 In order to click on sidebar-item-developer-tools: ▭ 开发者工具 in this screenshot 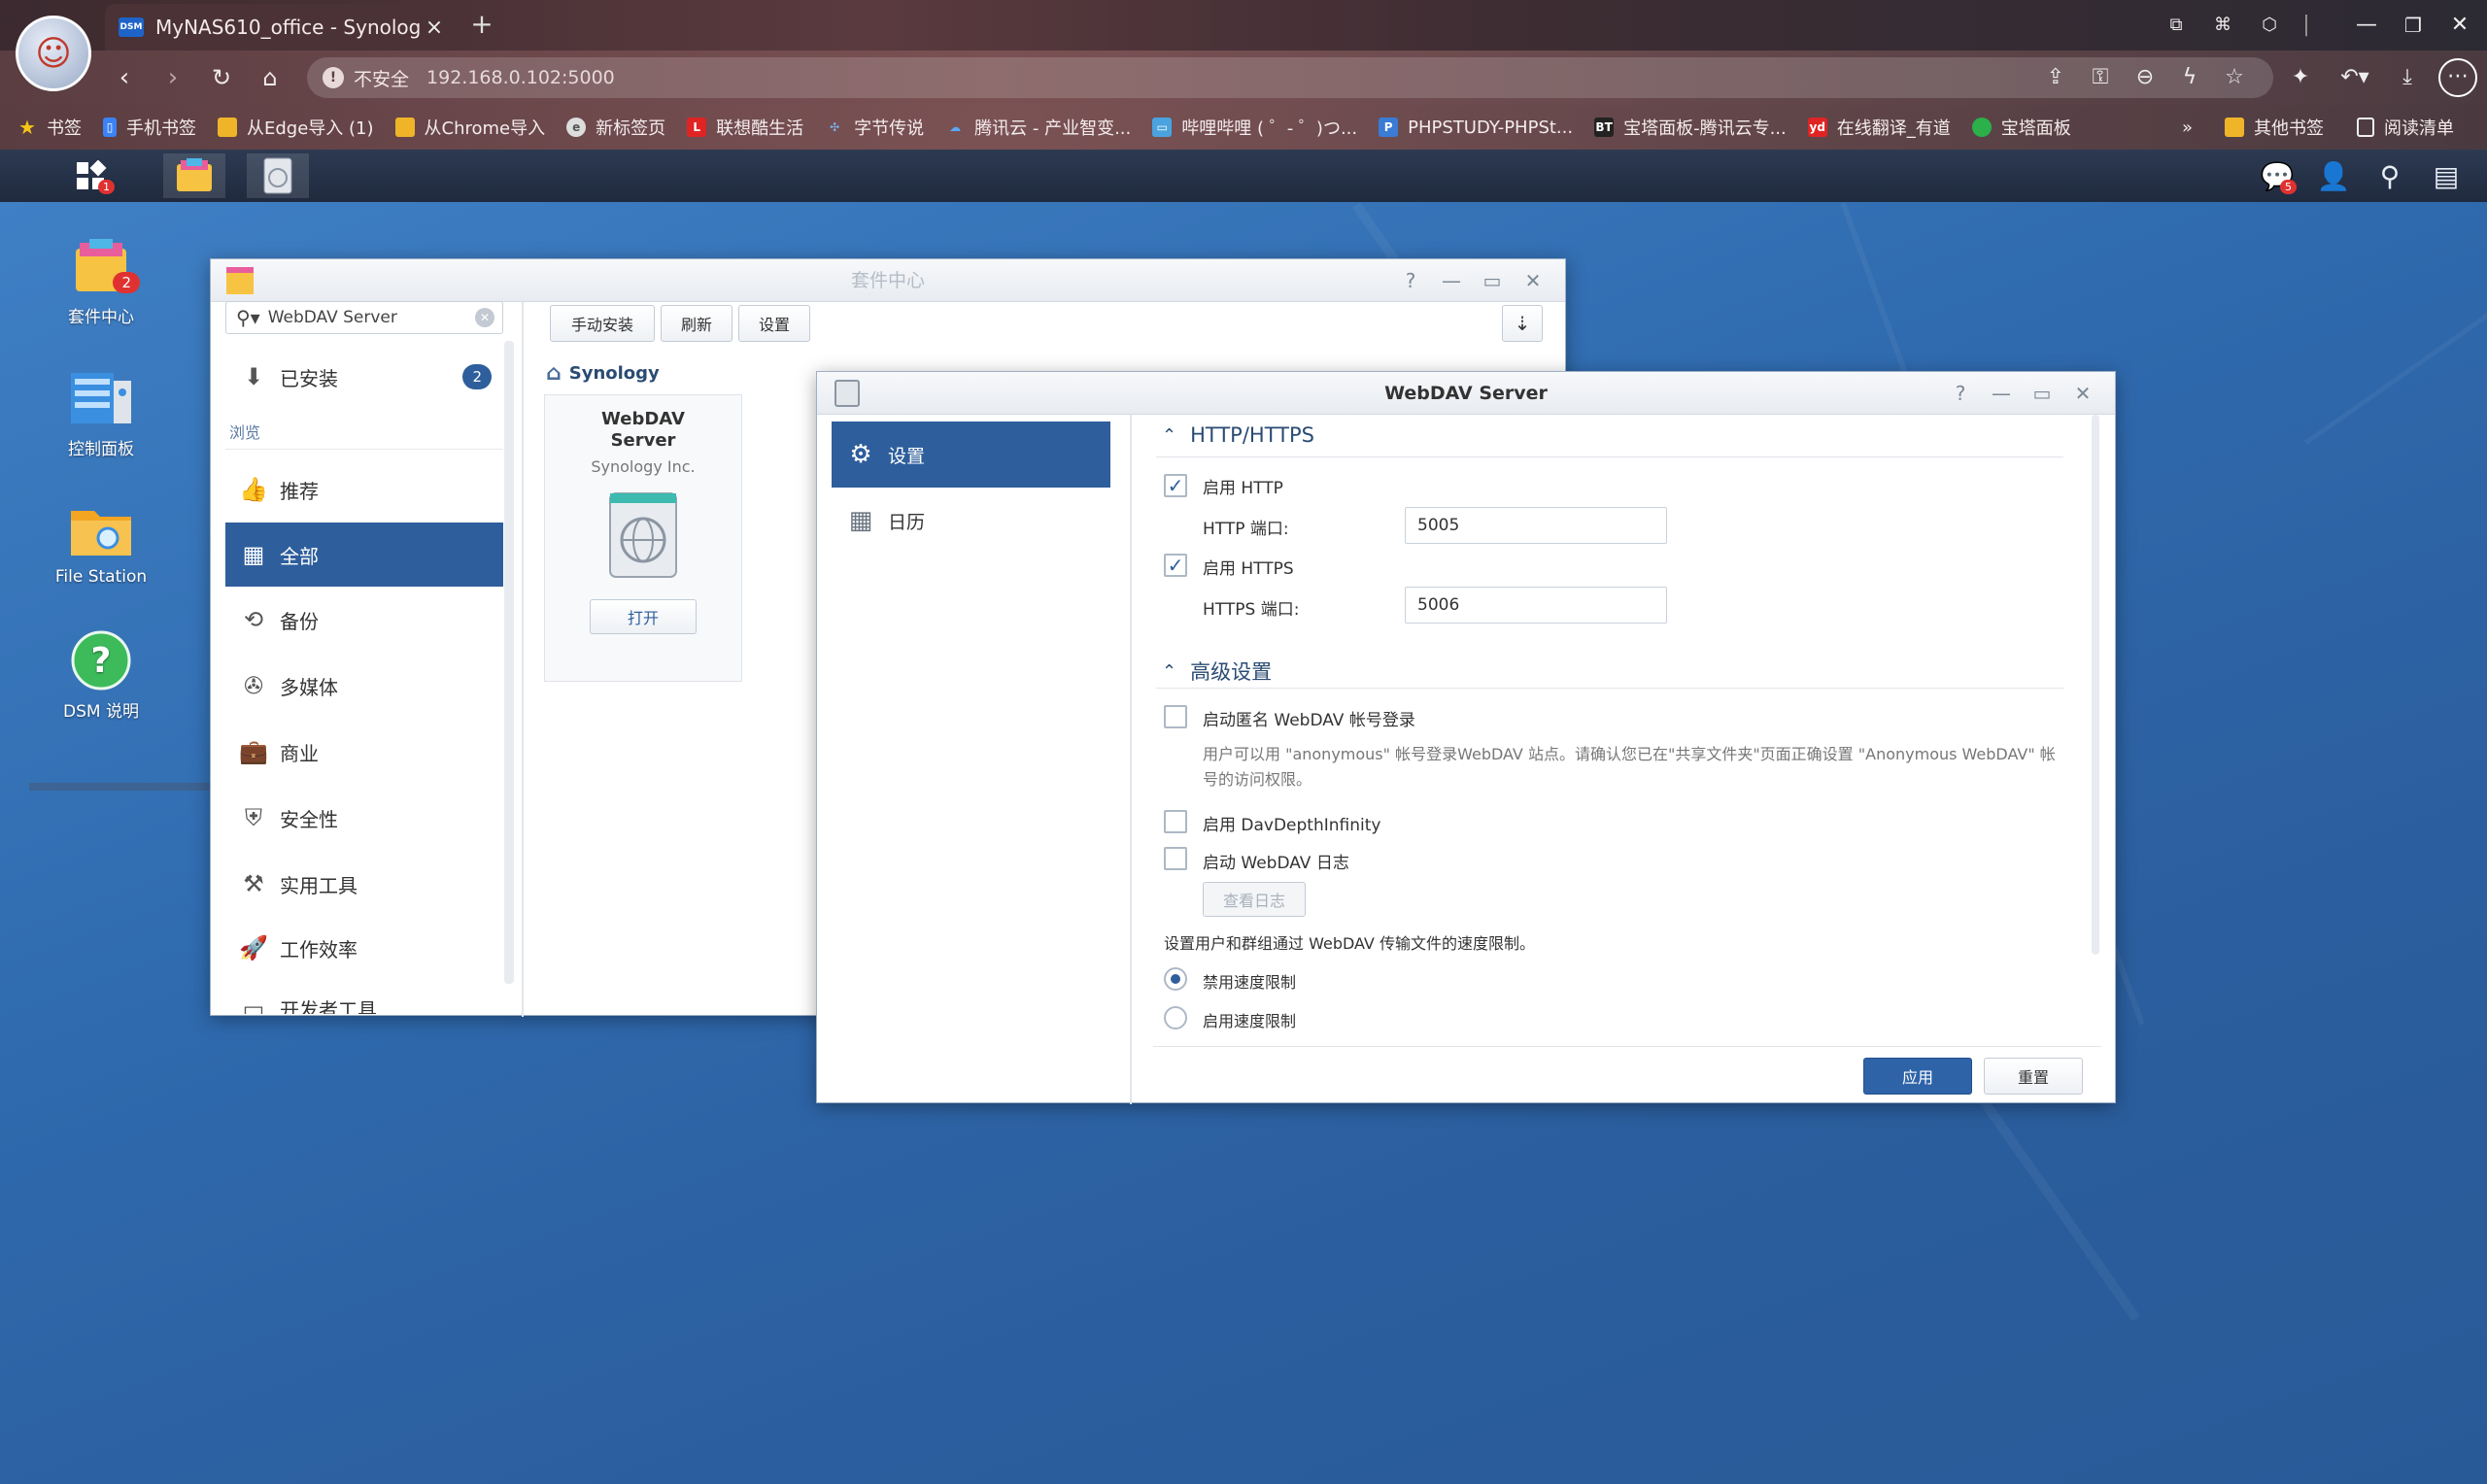, I will do `click(364, 998)`.